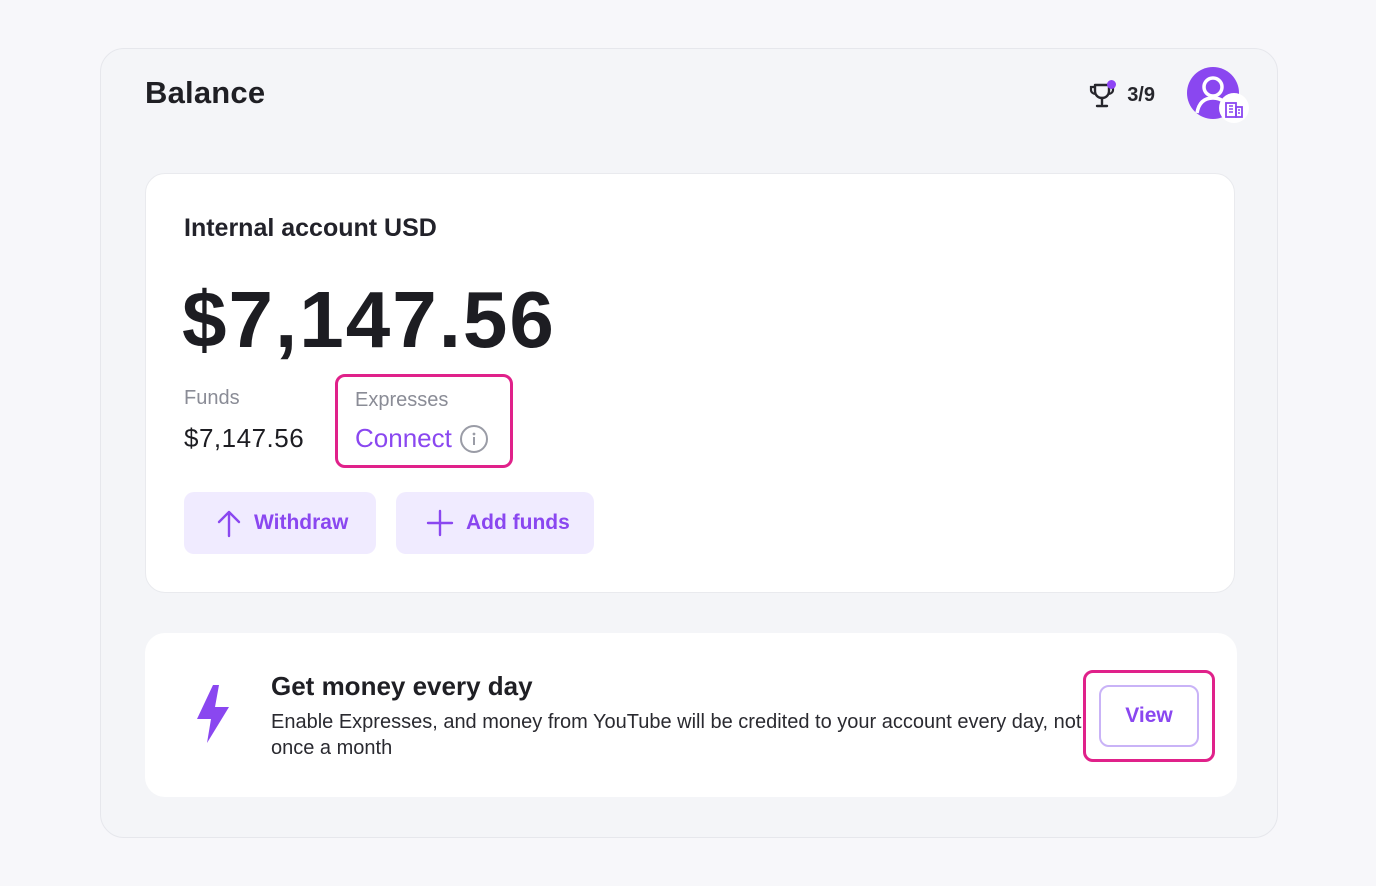  Describe the element at coordinates (369, 319) in the screenshot. I see `balance-amount: $7,147.56` at that location.